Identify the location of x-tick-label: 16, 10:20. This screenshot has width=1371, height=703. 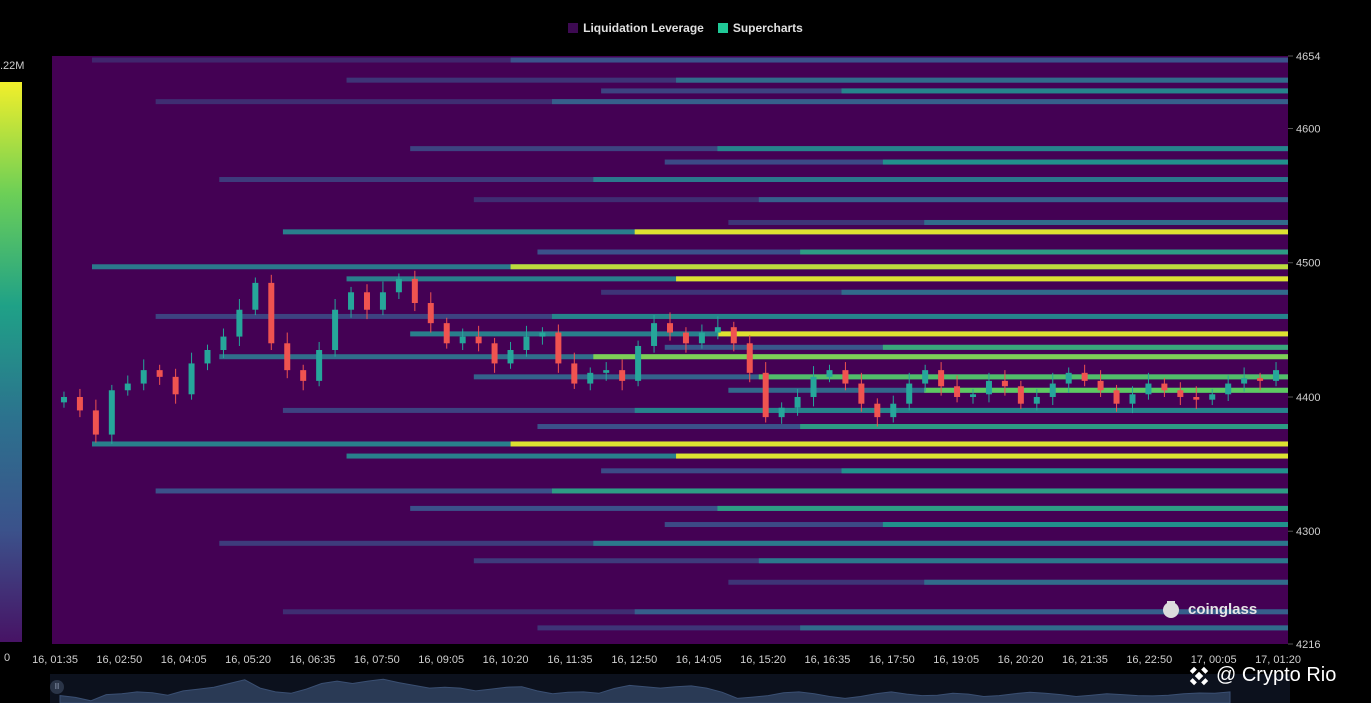
(506, 660).